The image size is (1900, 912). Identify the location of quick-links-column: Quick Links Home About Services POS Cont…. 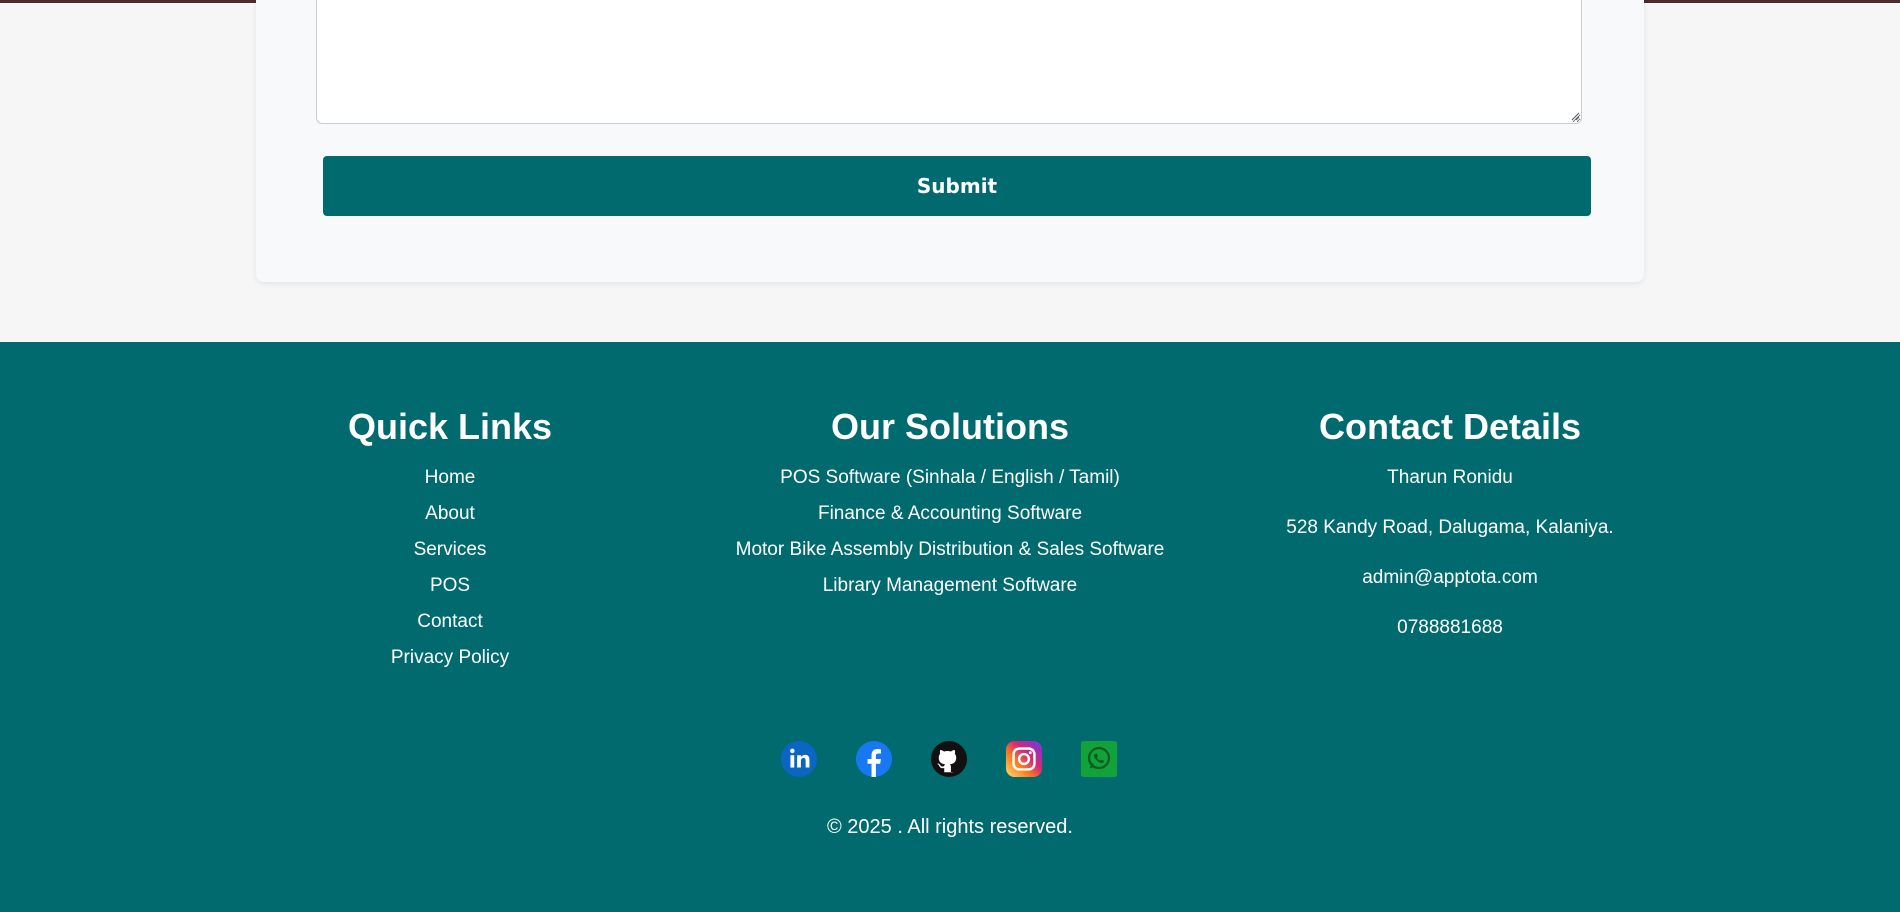
(450, 539).